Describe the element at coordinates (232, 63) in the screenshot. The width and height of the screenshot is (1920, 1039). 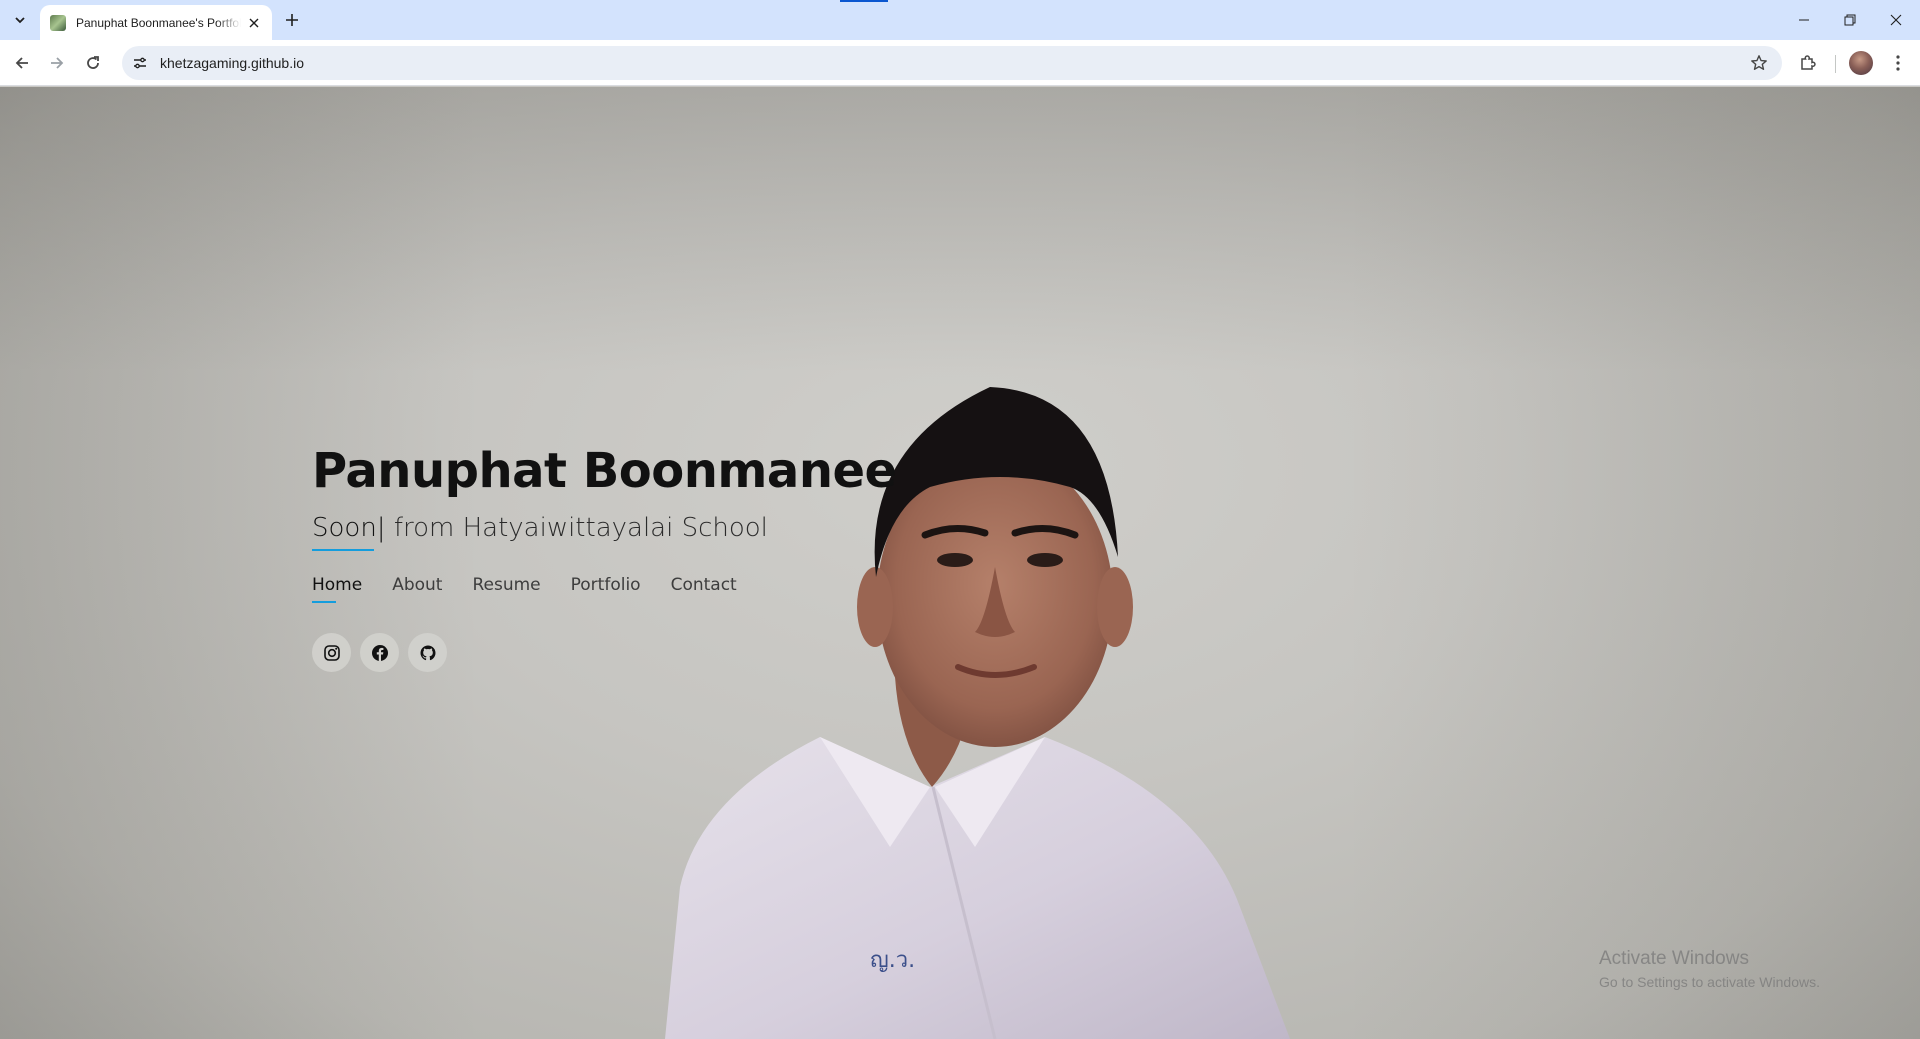
I see `url-text: khetzagaming.github.io` at that location.